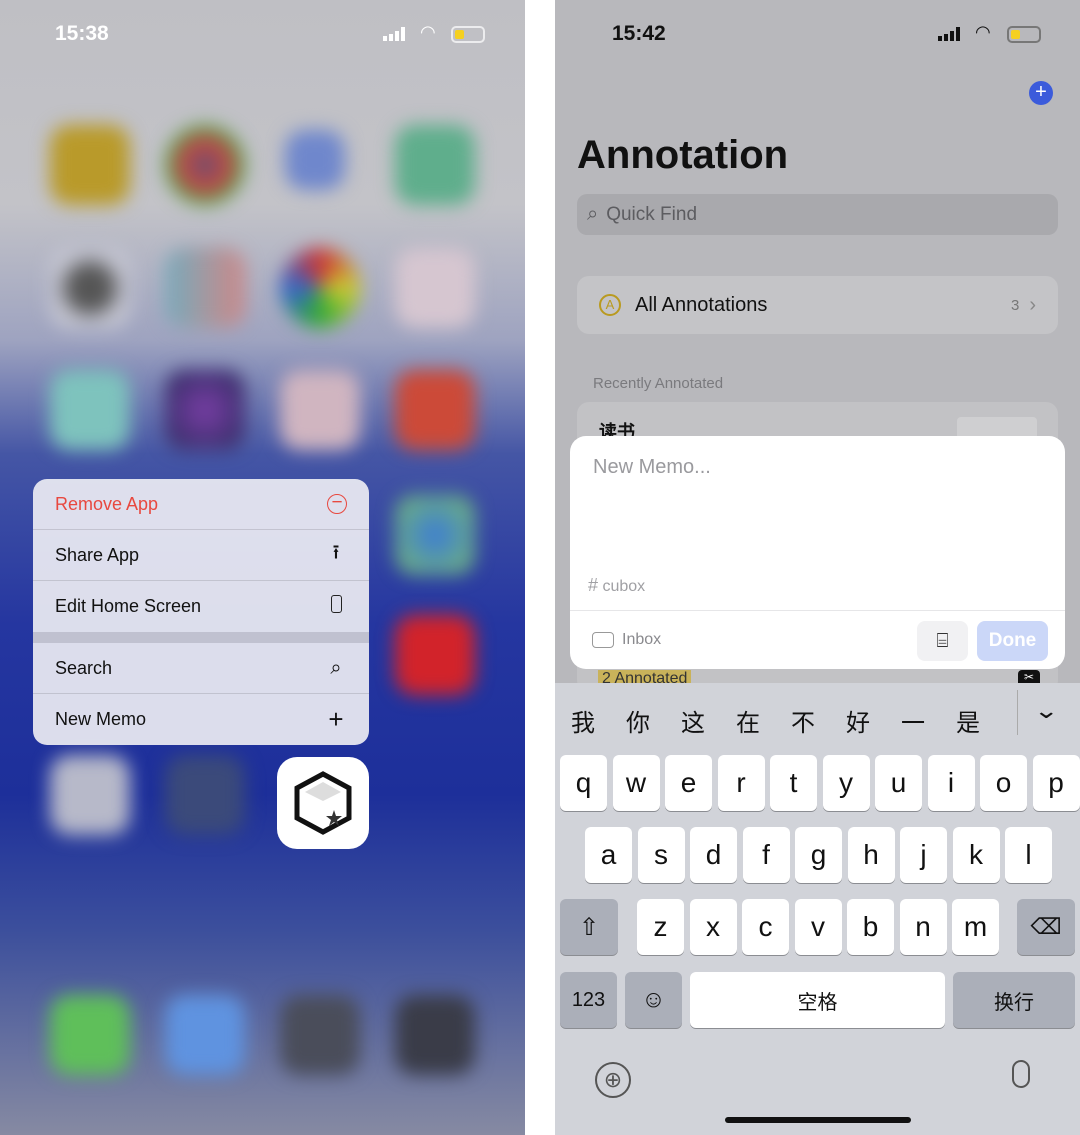  Describe the element at coordinates (603, 640) in the screenshot. I see `inbox-icon` at that location.